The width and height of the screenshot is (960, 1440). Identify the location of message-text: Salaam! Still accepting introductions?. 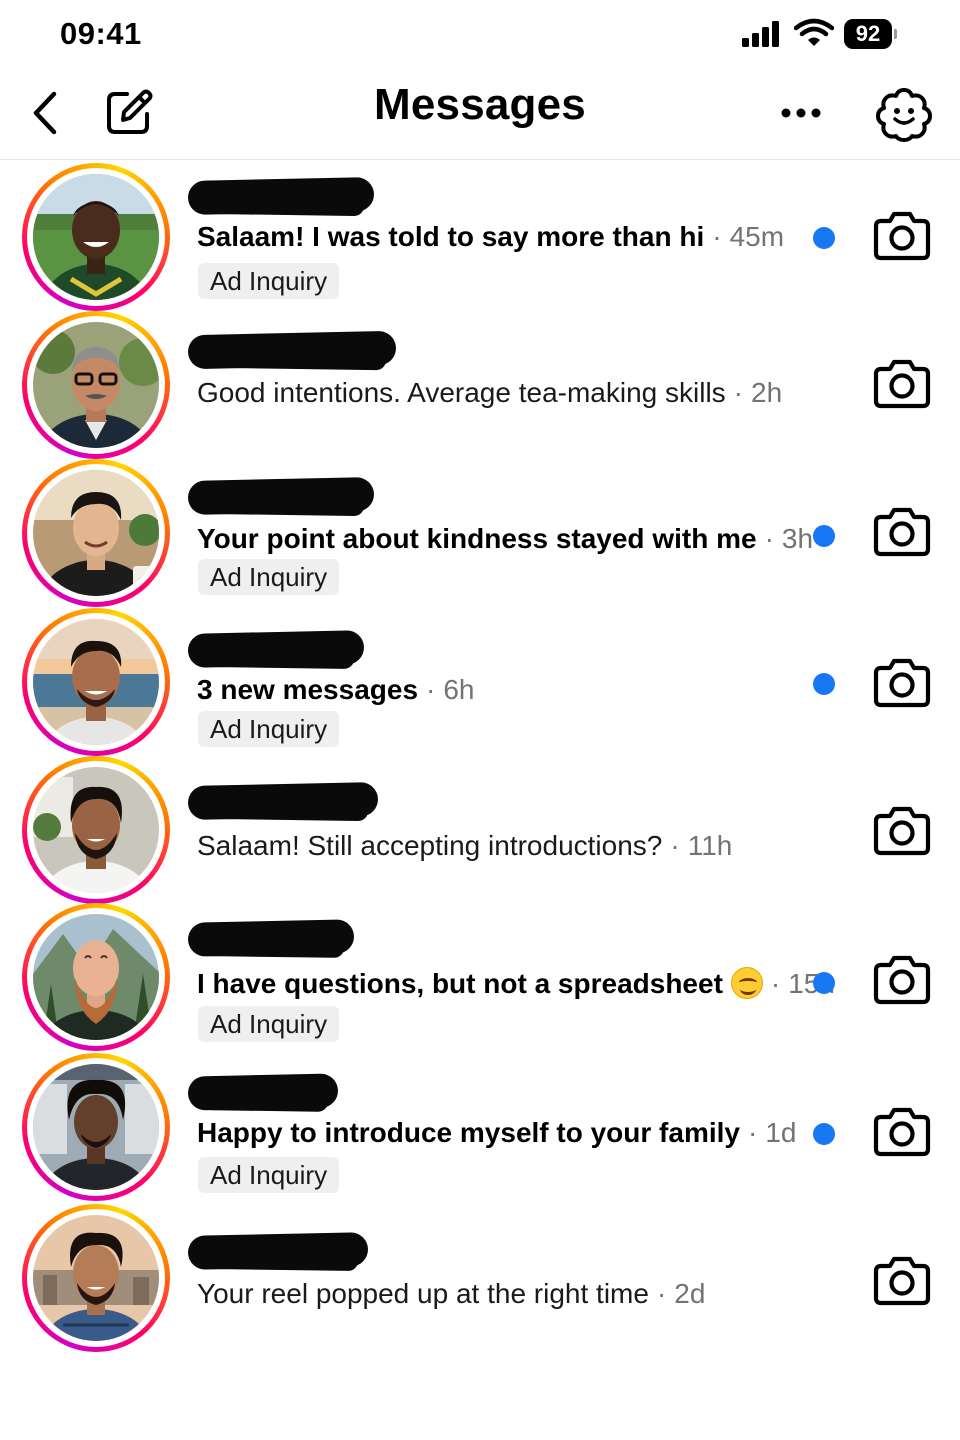
(430, 845).